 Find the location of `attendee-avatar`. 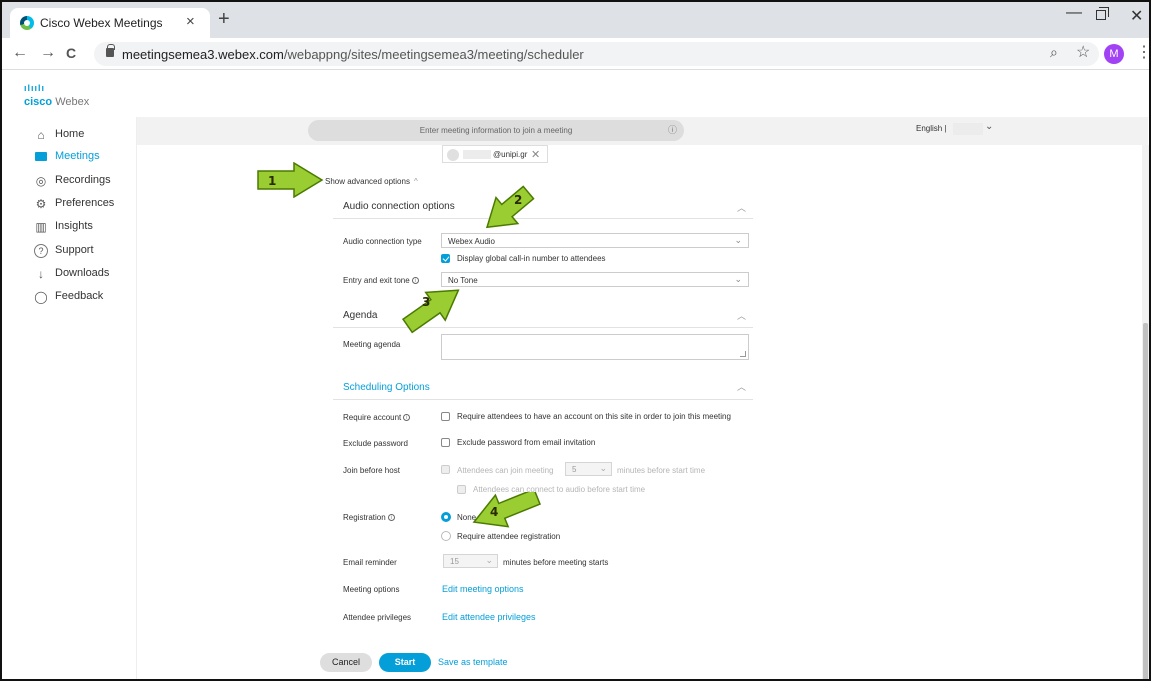

attendee-avatar is located at coordinates (453, 155).